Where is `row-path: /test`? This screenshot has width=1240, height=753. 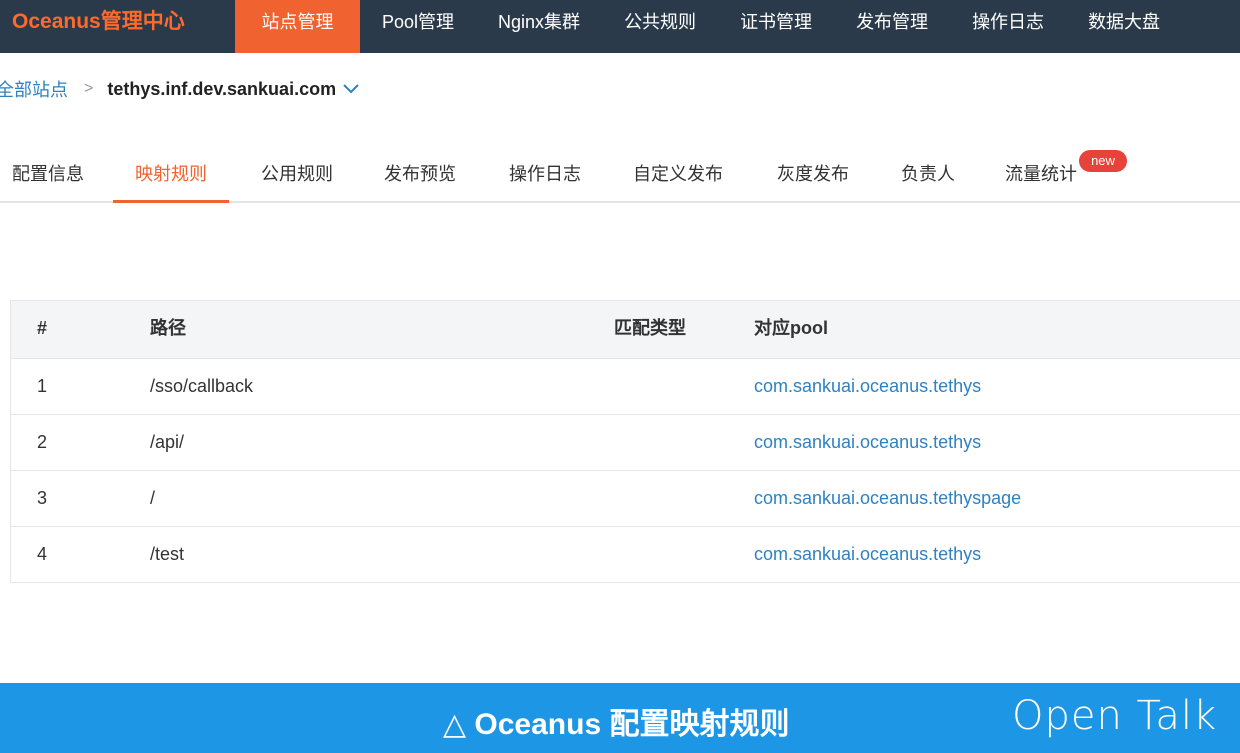 row-path: /test is located at coordinates (167, 554).